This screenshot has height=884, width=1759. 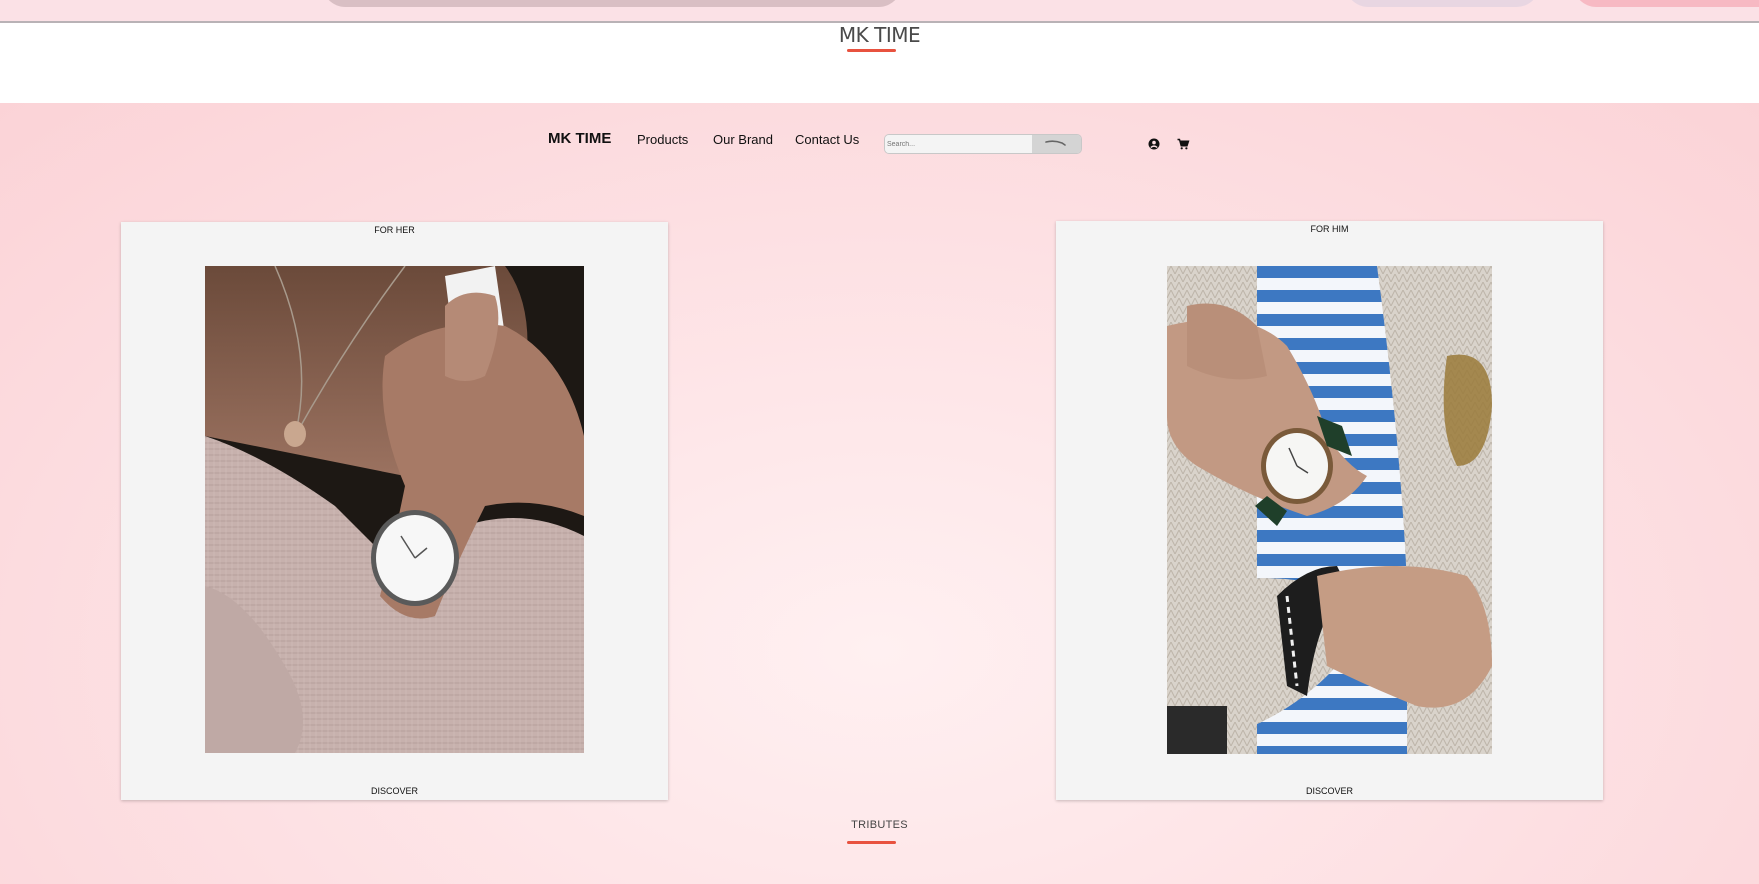 What do you see at coordinates (871, 842) in the screenshot?
I see `tributes-underline` at bounding box center [871, 842].